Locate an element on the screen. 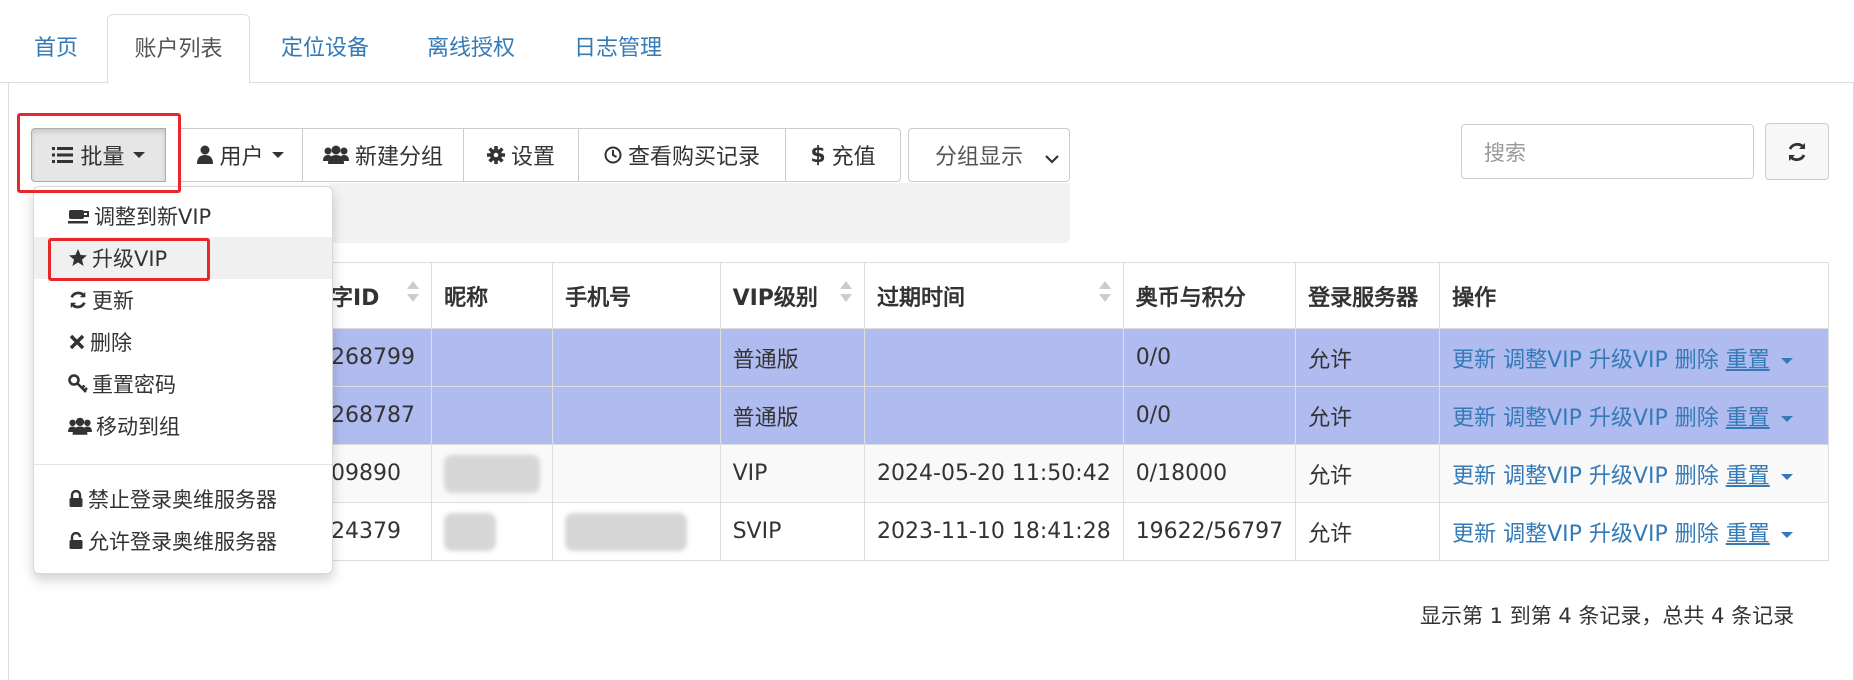  settings-button: 设置 is located at coordinates (521, 155).